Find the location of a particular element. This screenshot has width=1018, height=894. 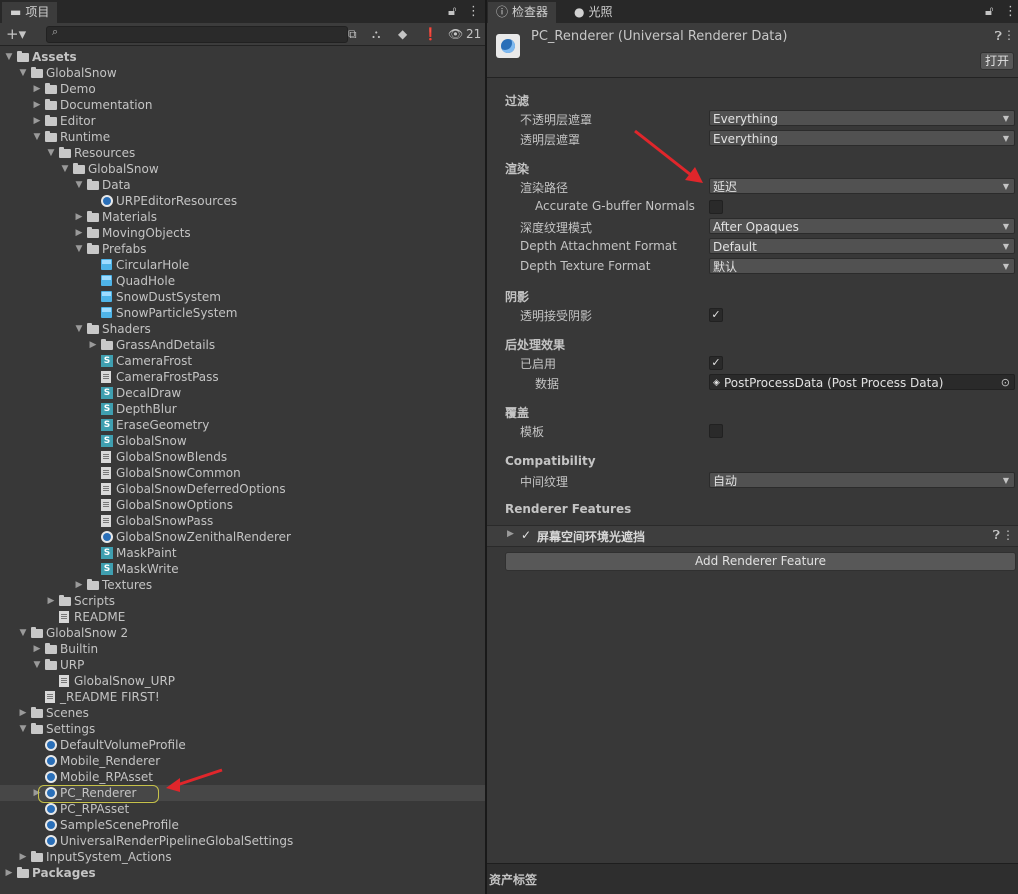

tree-row: GlobalSnowPass is located at coordinates (242, 521).